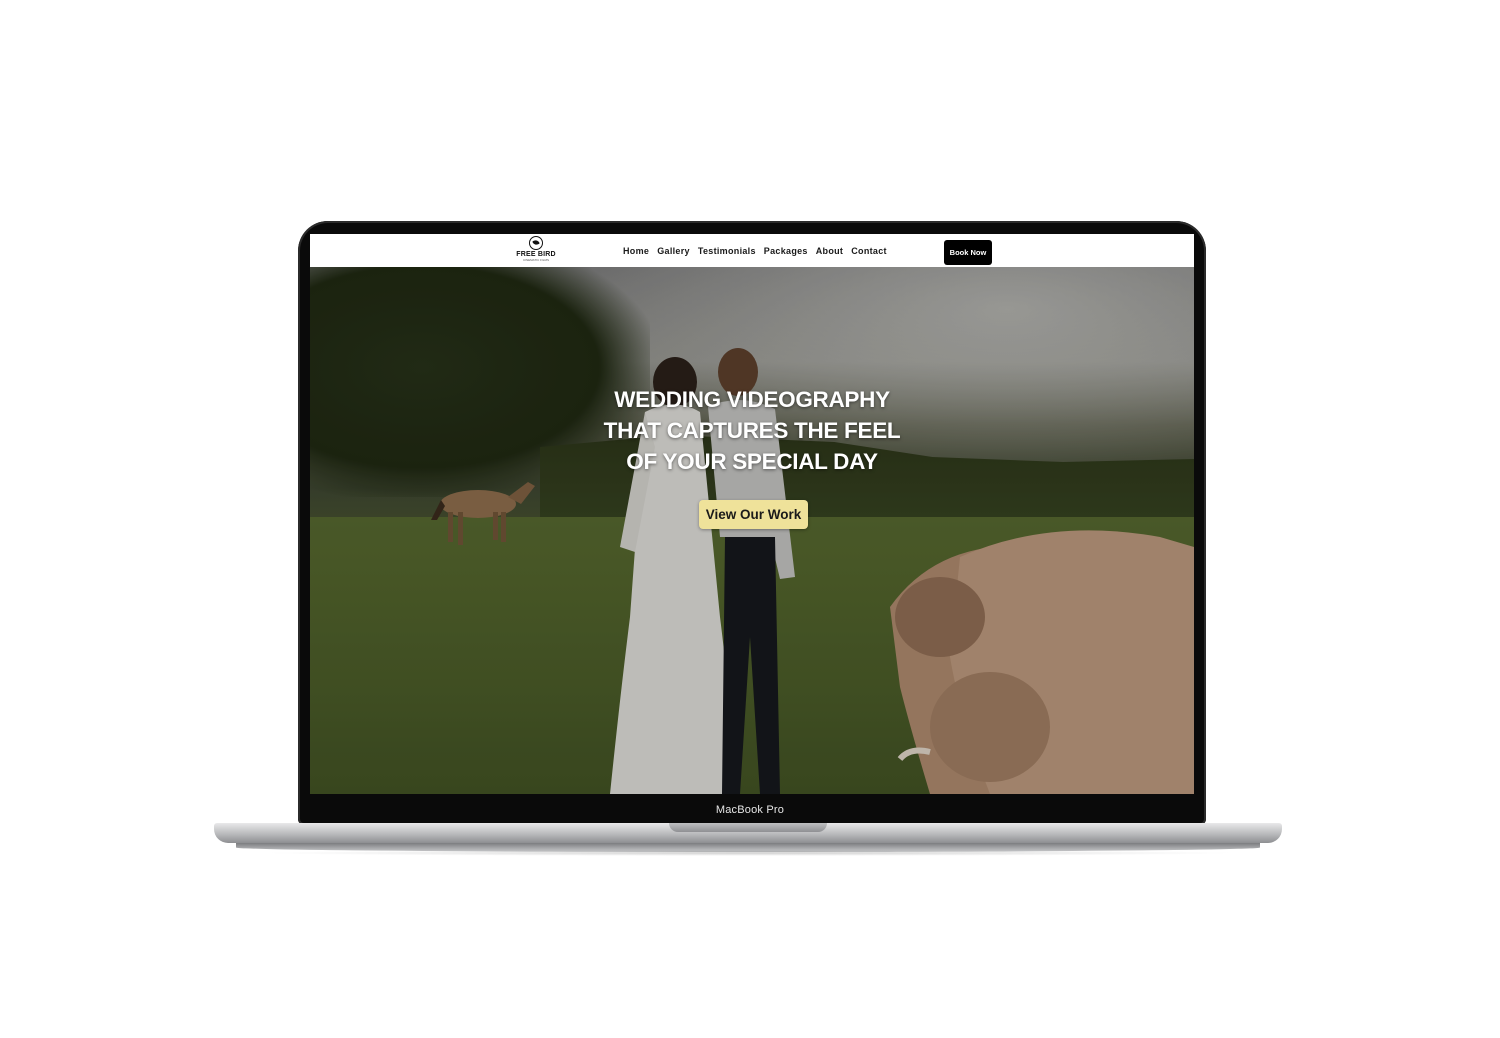  What do you see at coordinates (536, 254) in the screenshot?
I see `logo-name: FREE BIRD` at bounding box center [536, 254].